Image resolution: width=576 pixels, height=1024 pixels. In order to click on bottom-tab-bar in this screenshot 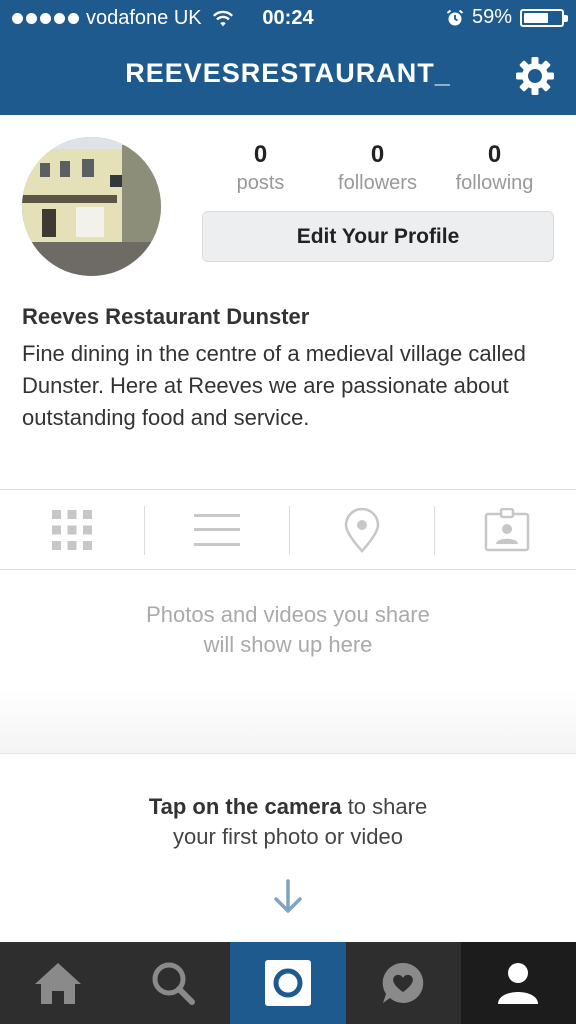, I will do `click(288, 983)`.